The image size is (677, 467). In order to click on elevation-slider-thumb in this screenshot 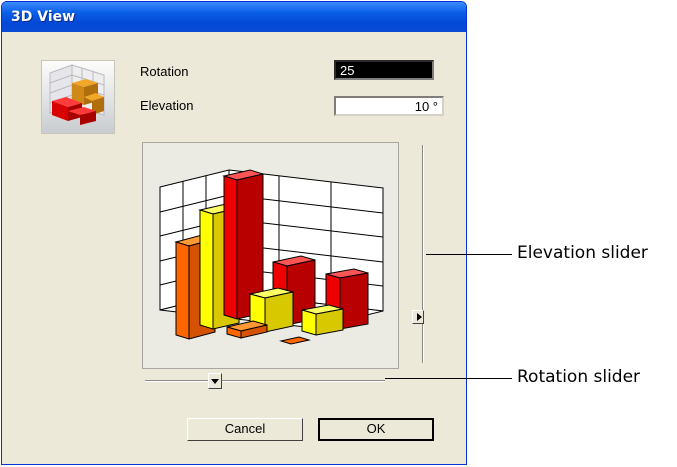, I will do `click(418, 317)`.